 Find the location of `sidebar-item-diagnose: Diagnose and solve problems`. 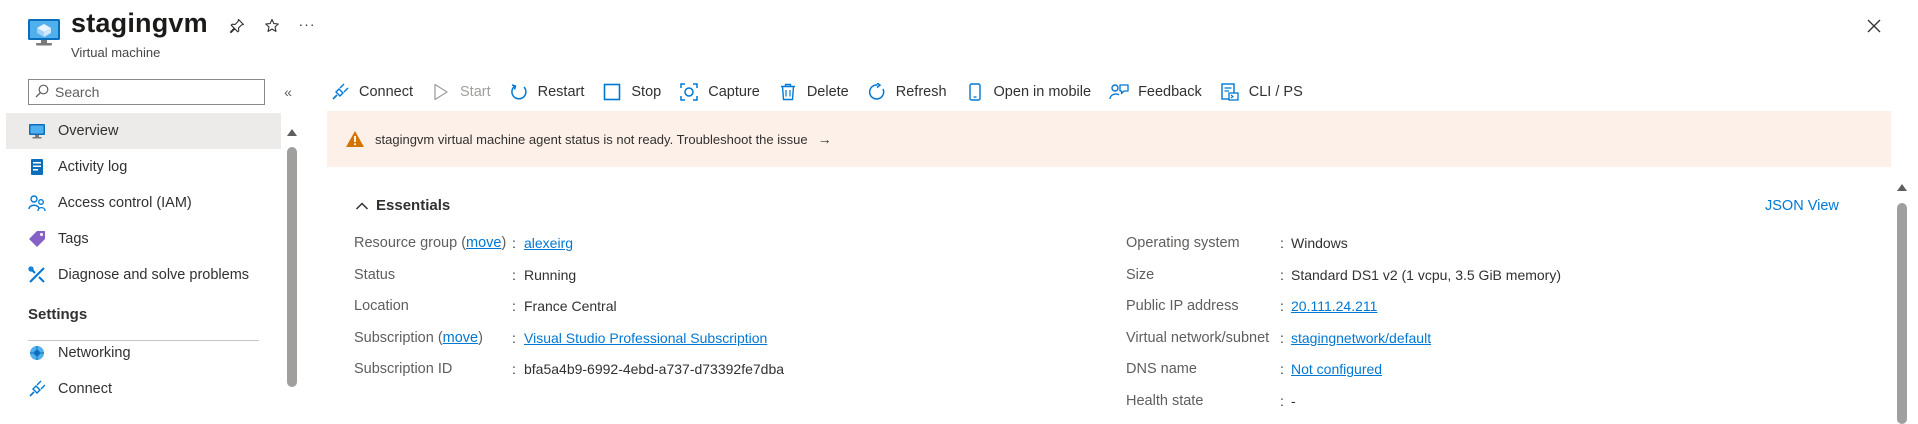

sidebar-item-diagnose: Diagnose and solve problems is located at coordinates (143, 275).